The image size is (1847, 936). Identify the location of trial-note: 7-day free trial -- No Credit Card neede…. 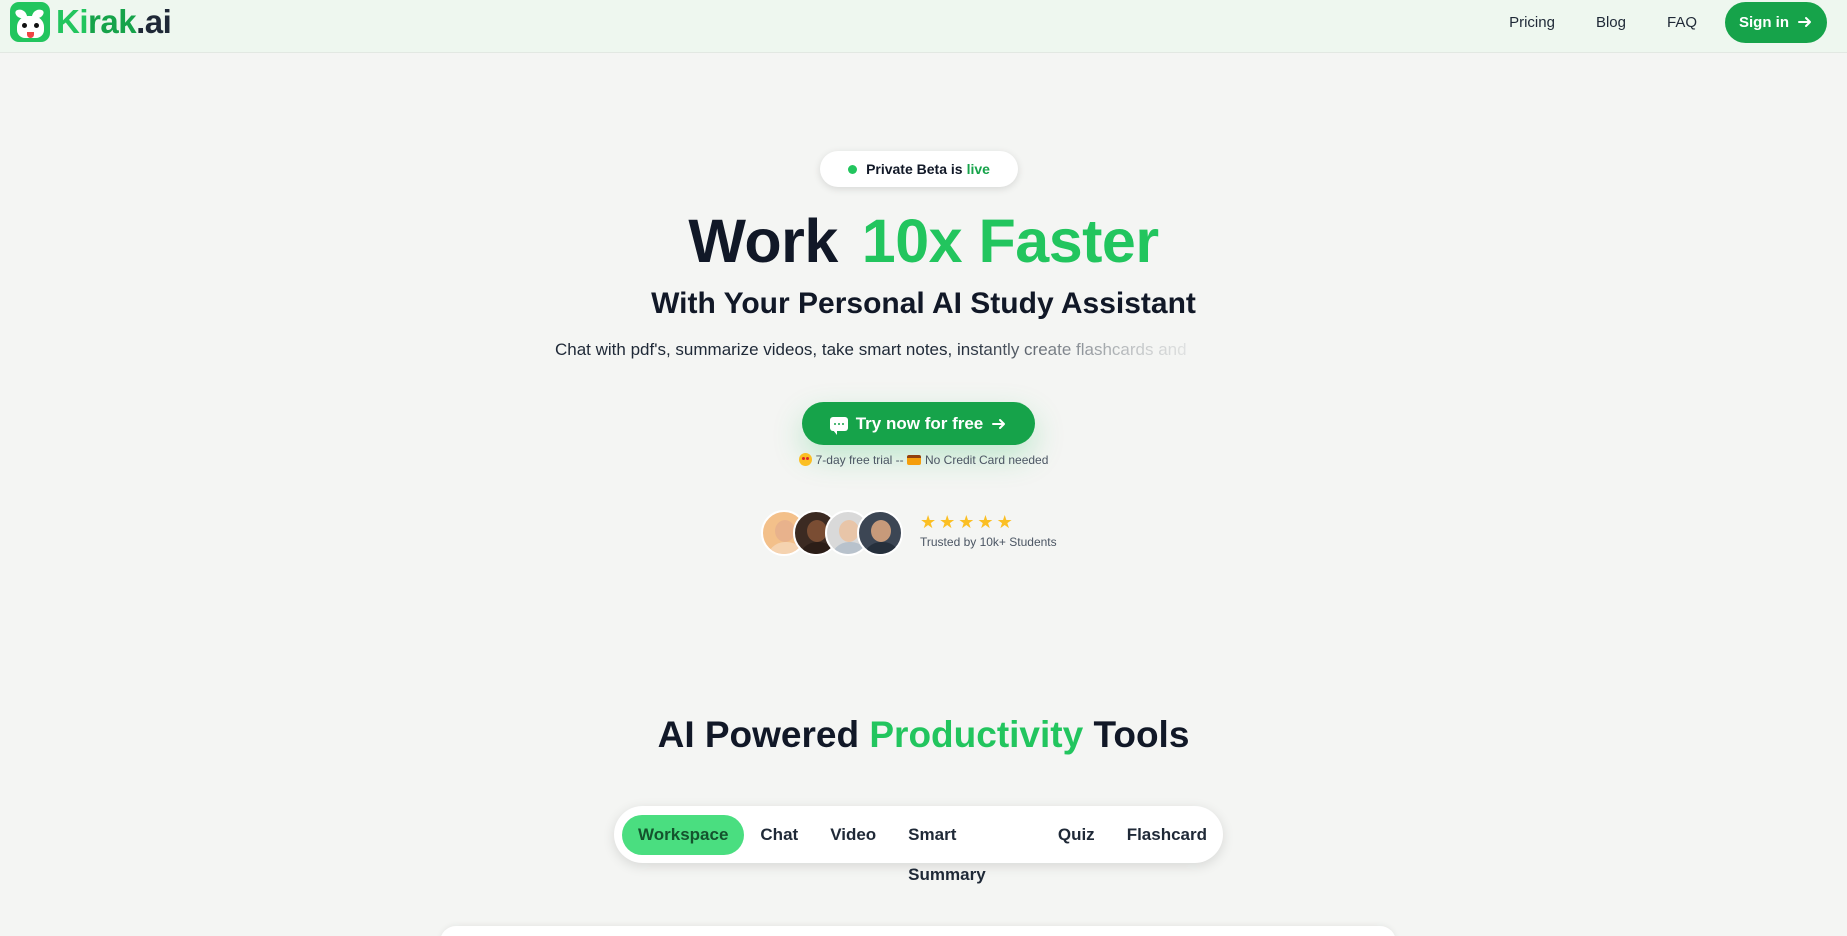
(923, 460).